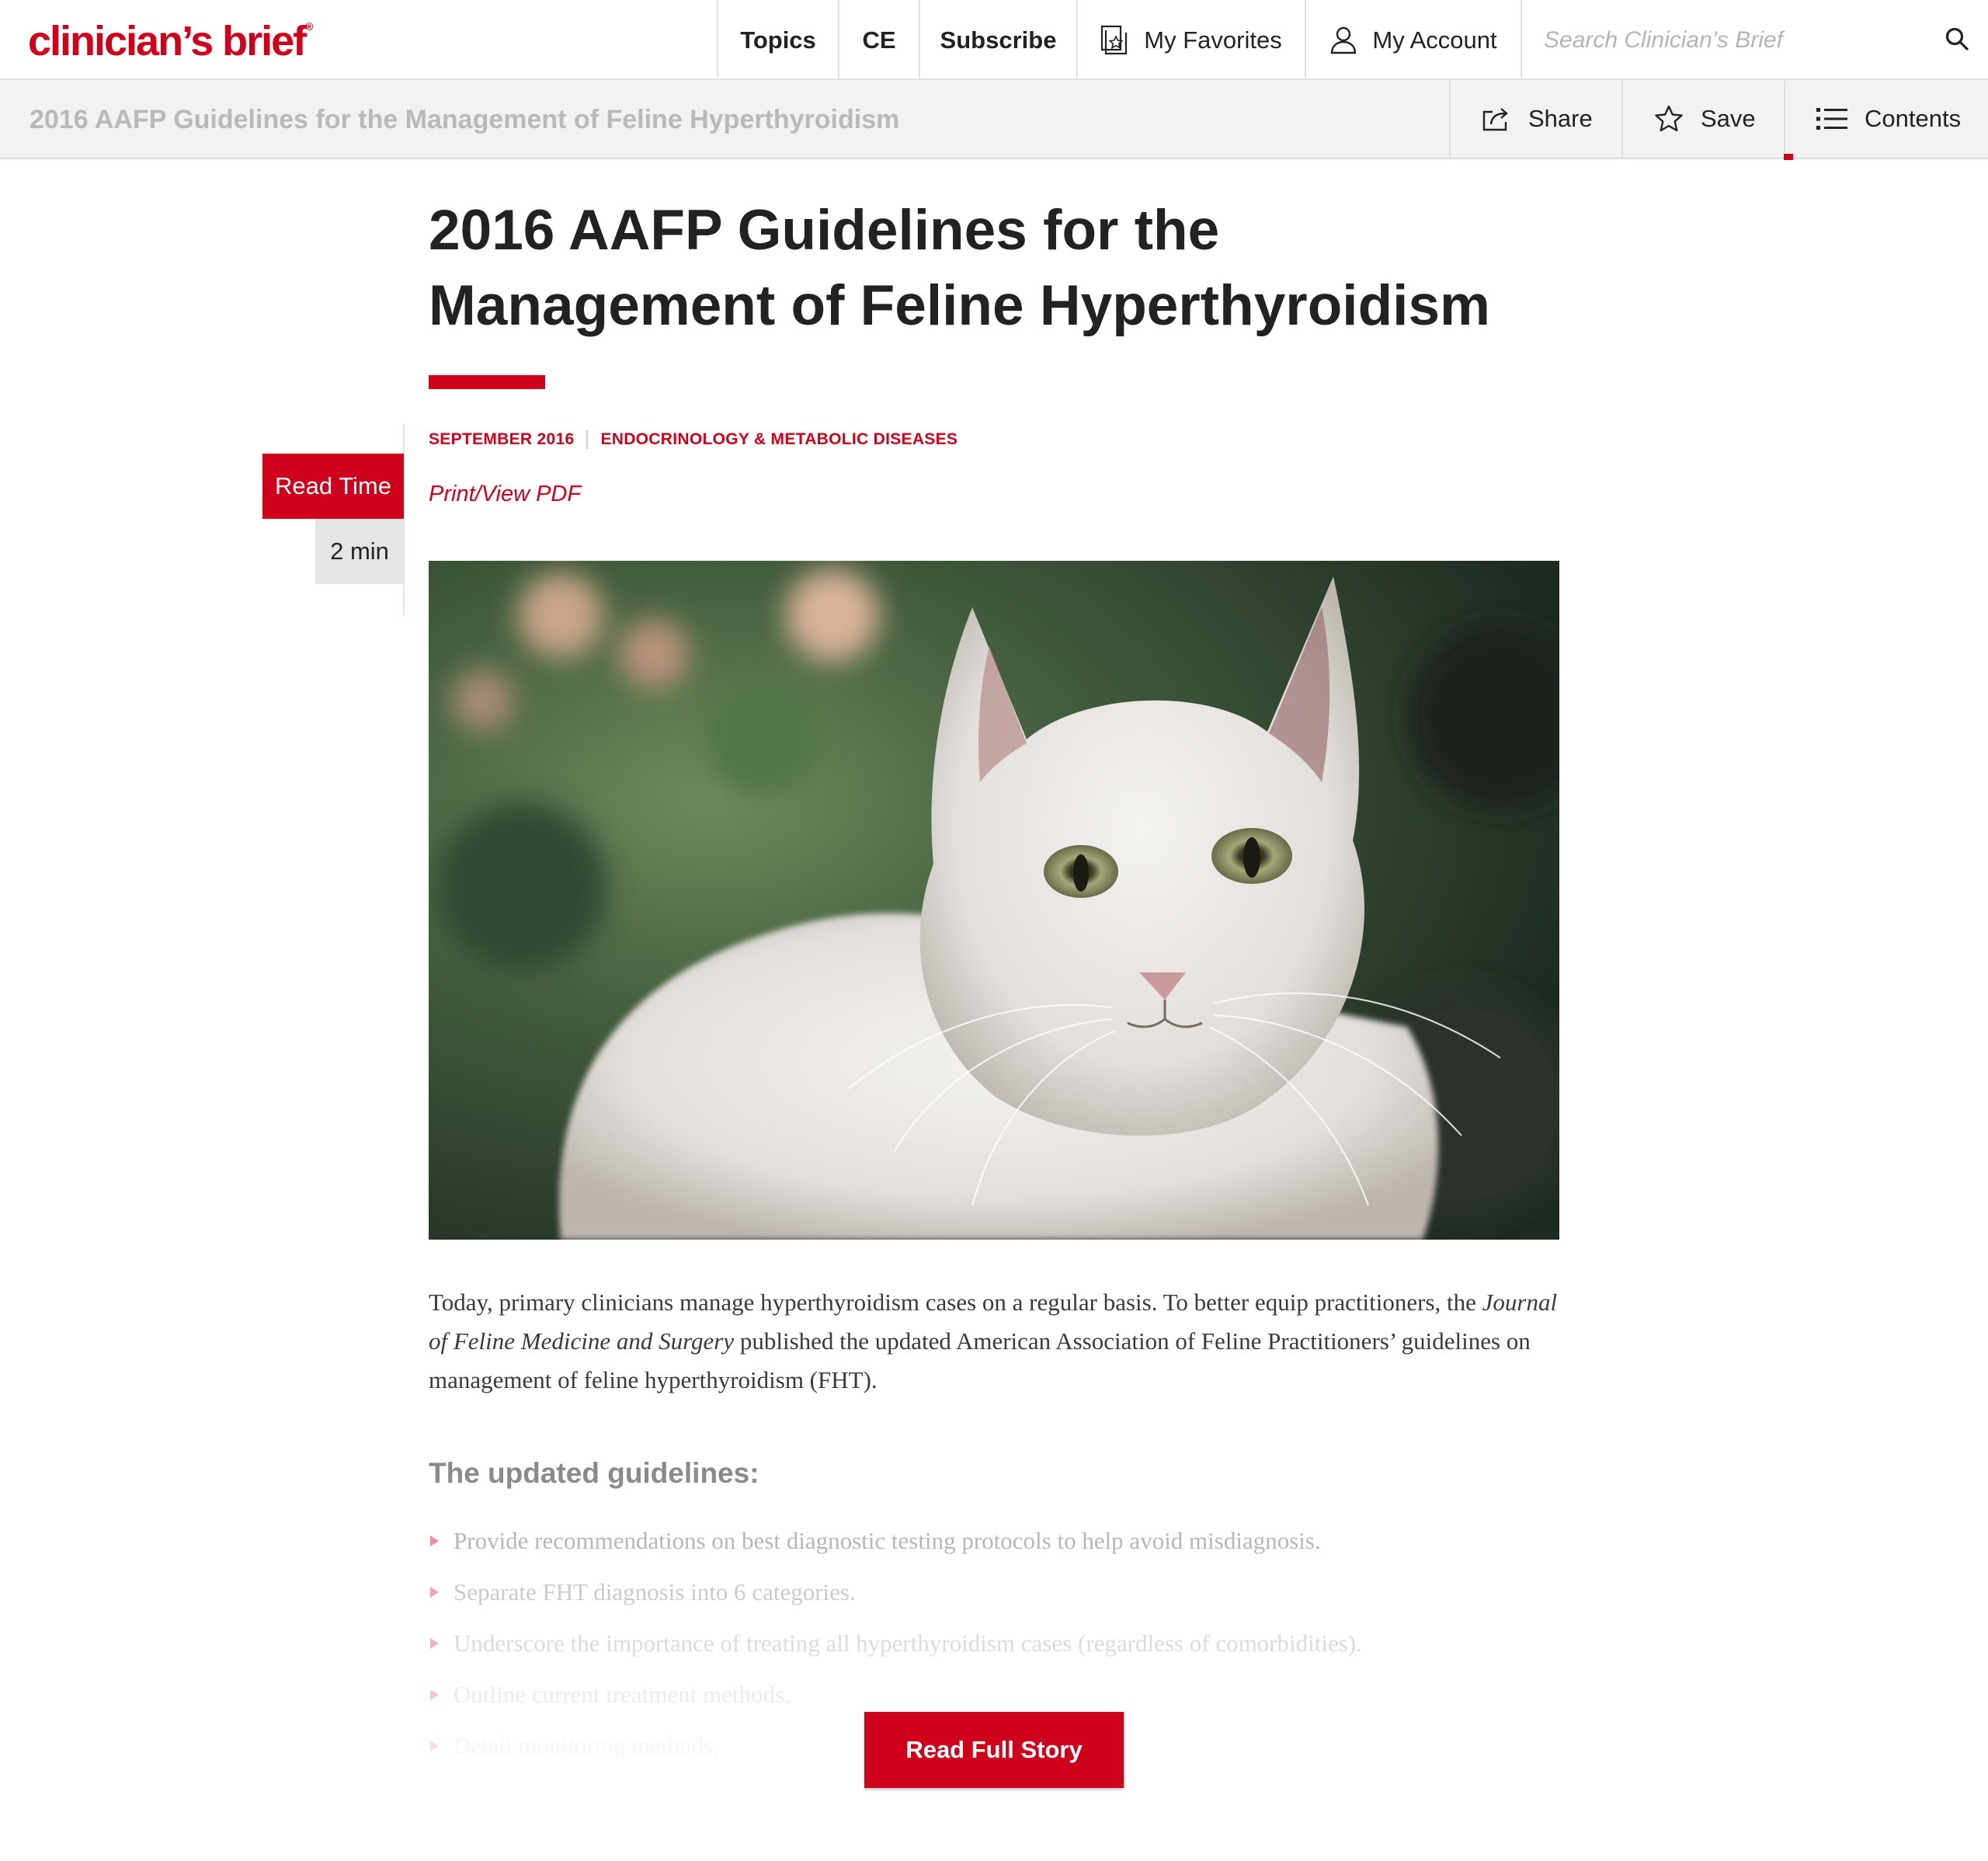 The height and width of the screenshot is (1861, 1988). What do you see at coordinates (1788, 157) in the screenshot?
I see `reading-progress-indicator` at bounding box center [1788, 157].